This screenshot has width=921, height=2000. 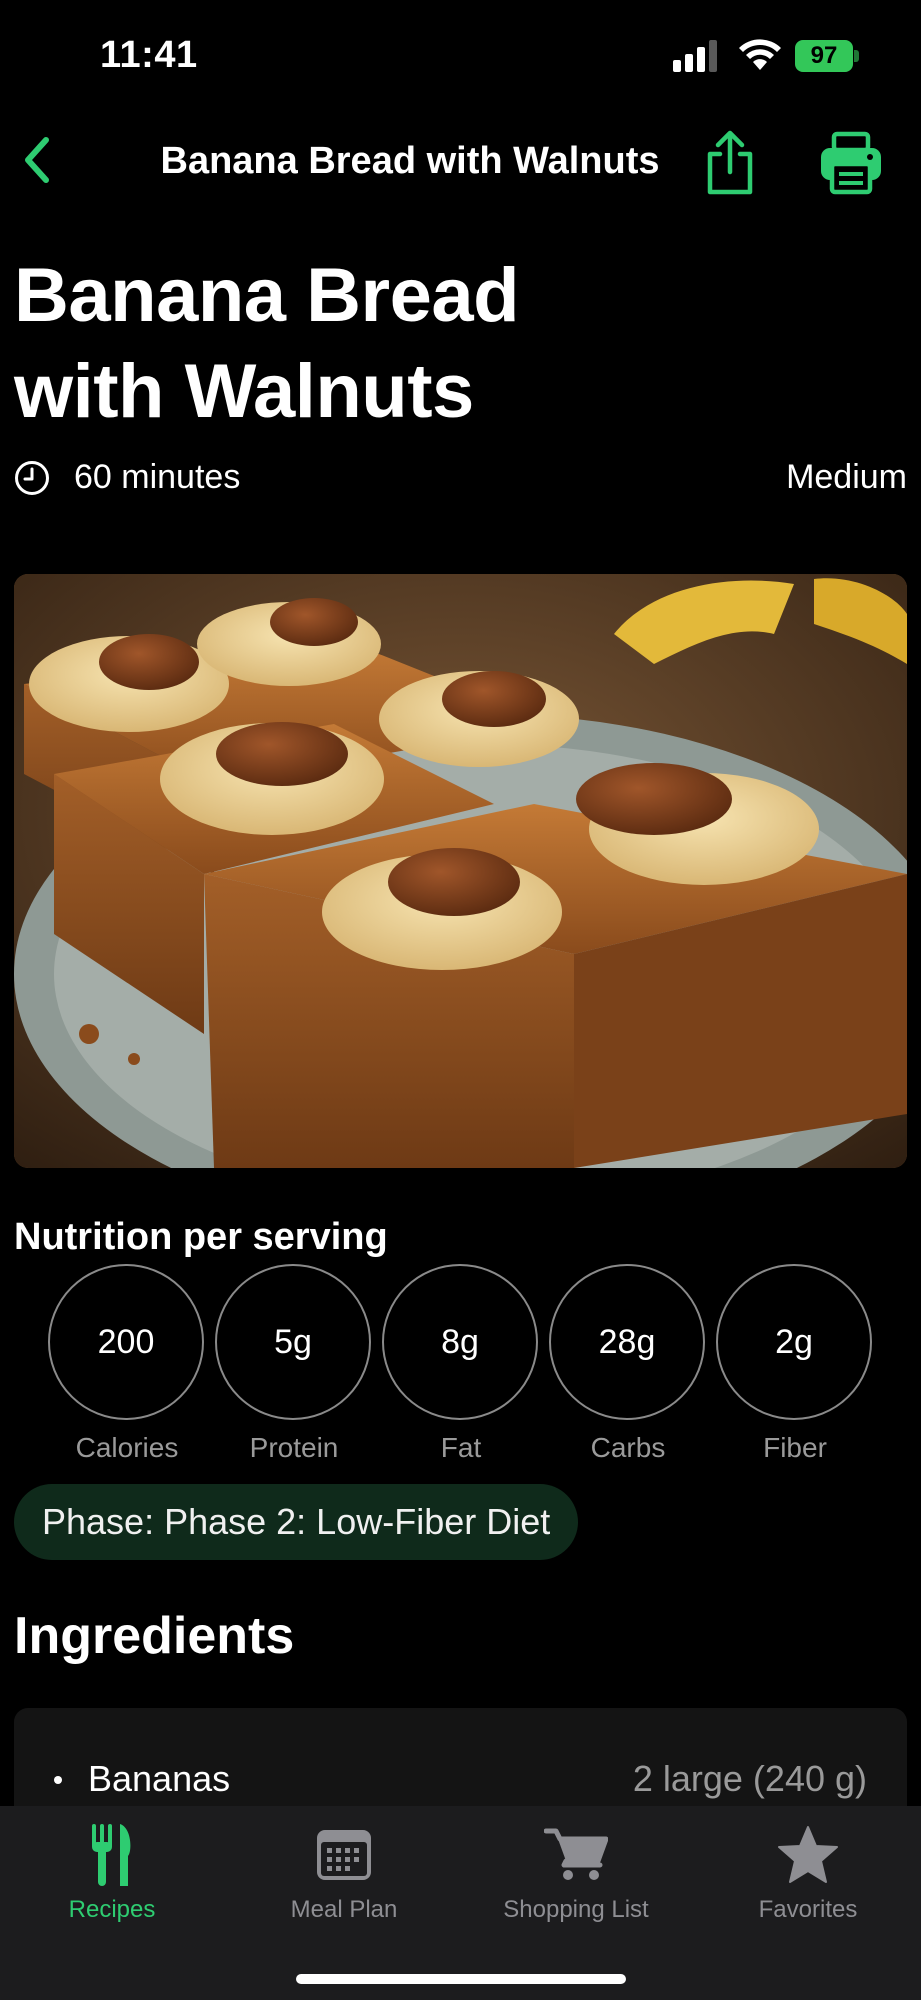 What do you see at coordinates (154, 1636) in the screenshot?
I see `ingredients-heading: Ingredients` at bounding box center [154, 1636].